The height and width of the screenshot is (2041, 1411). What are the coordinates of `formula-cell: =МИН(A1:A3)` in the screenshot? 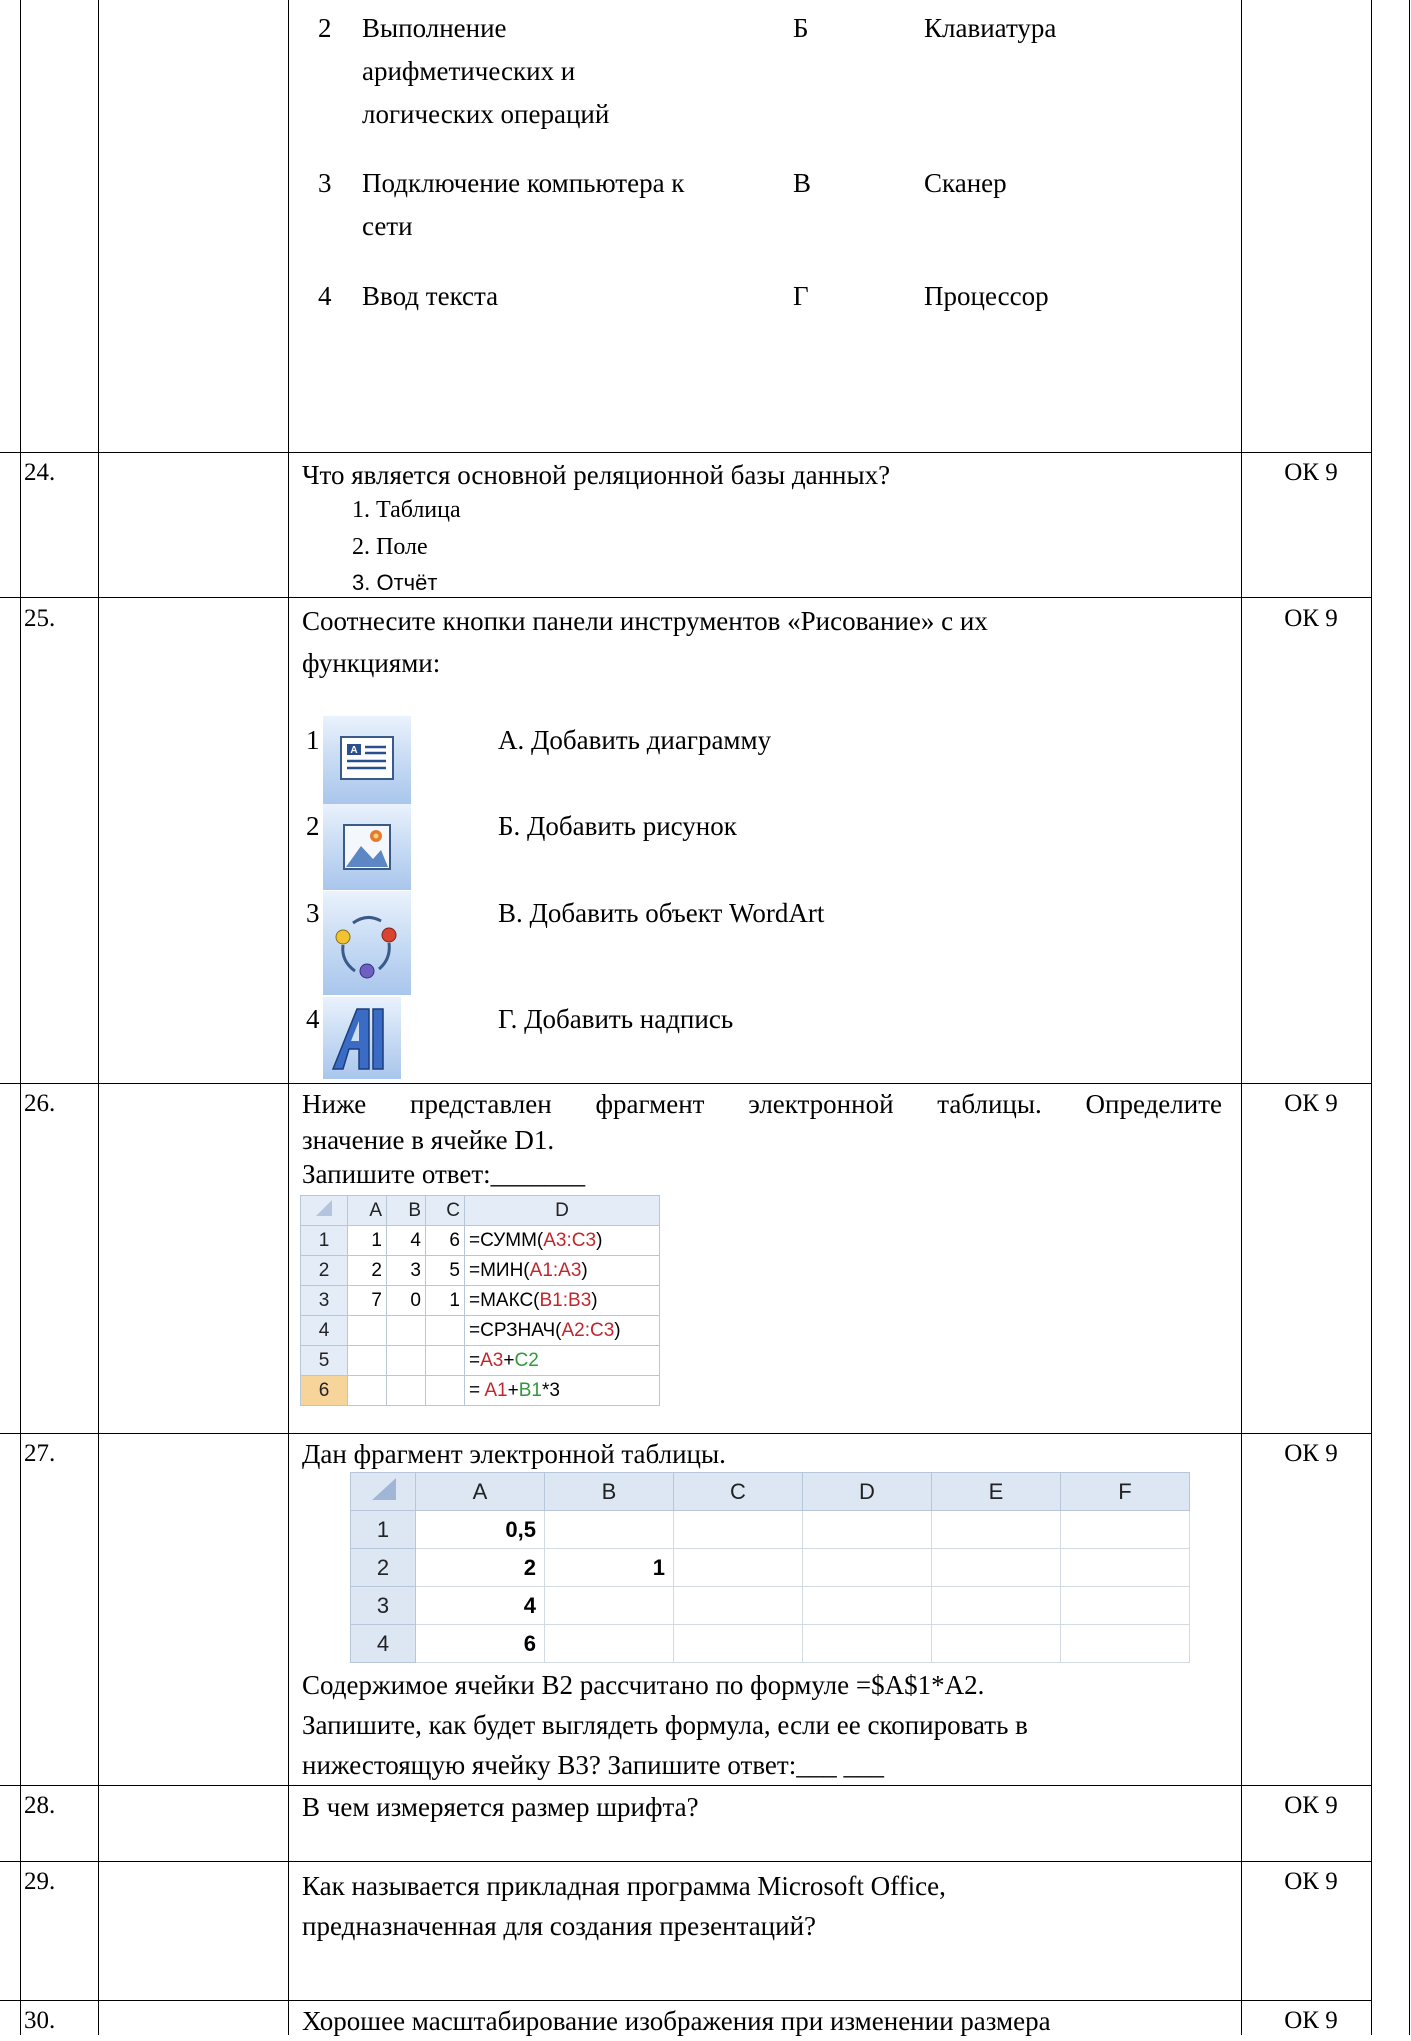 It's located at (562, 1270).